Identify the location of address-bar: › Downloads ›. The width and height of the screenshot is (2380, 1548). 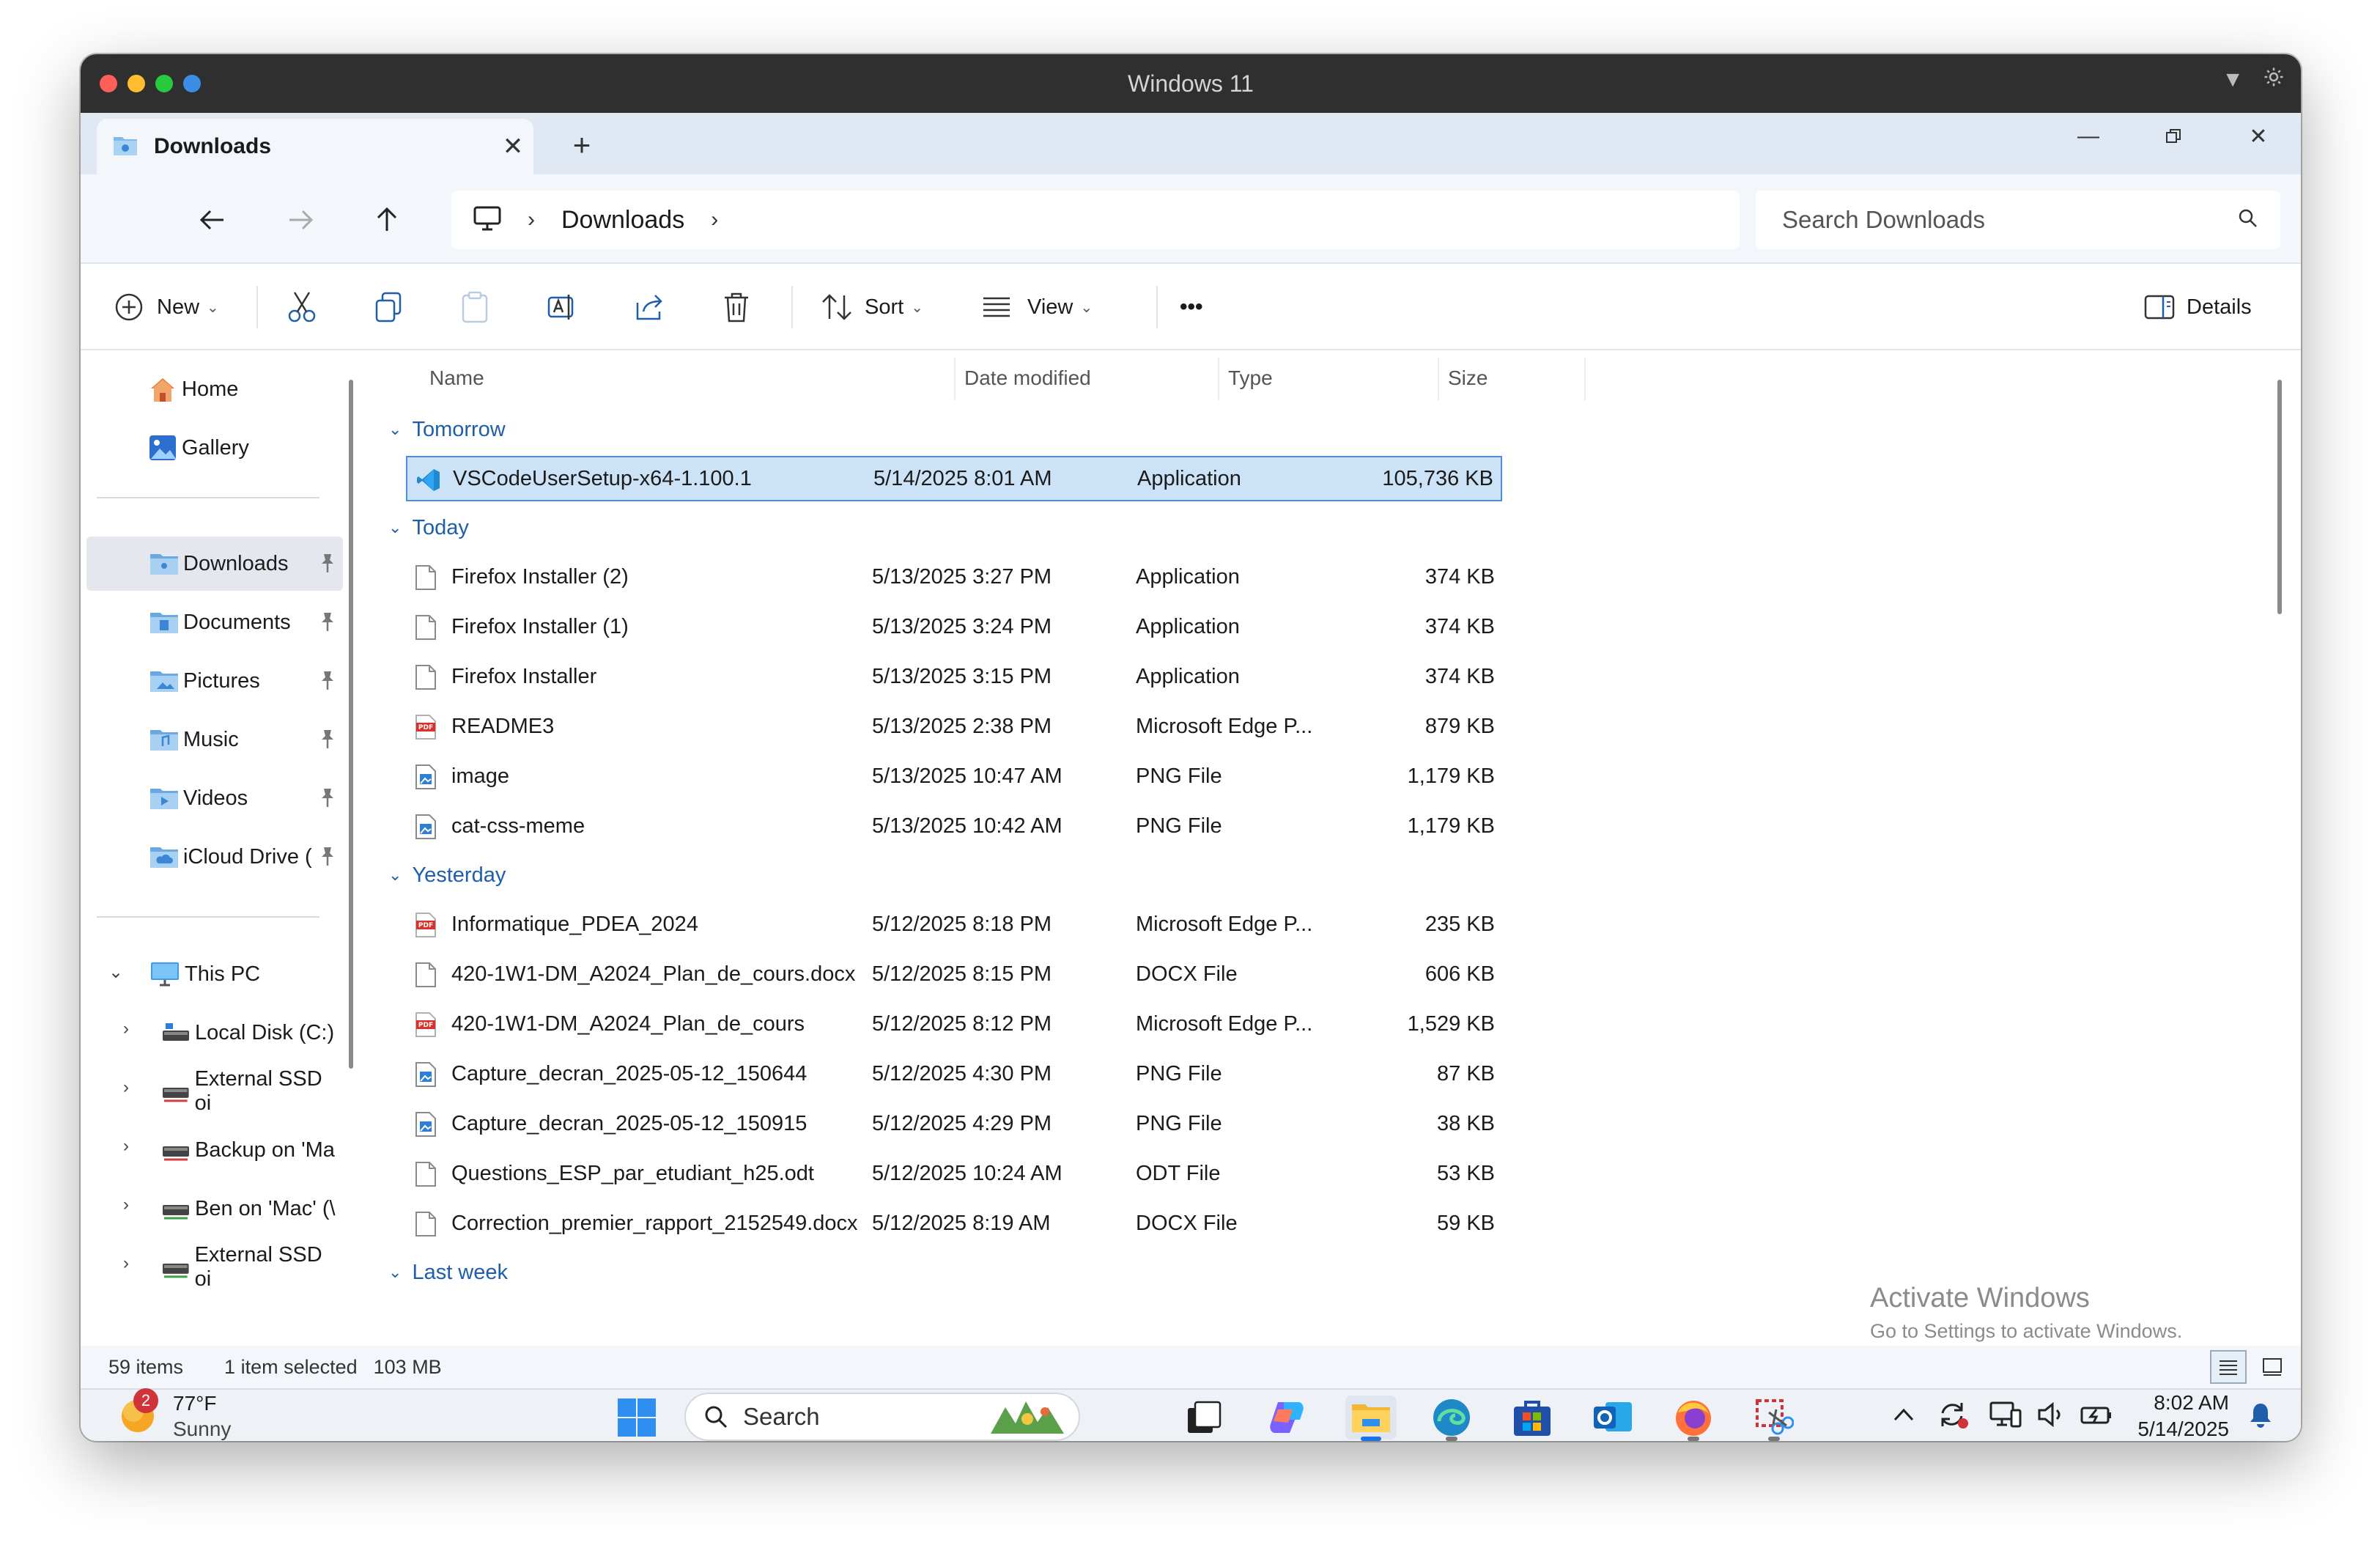
(1095, 220).